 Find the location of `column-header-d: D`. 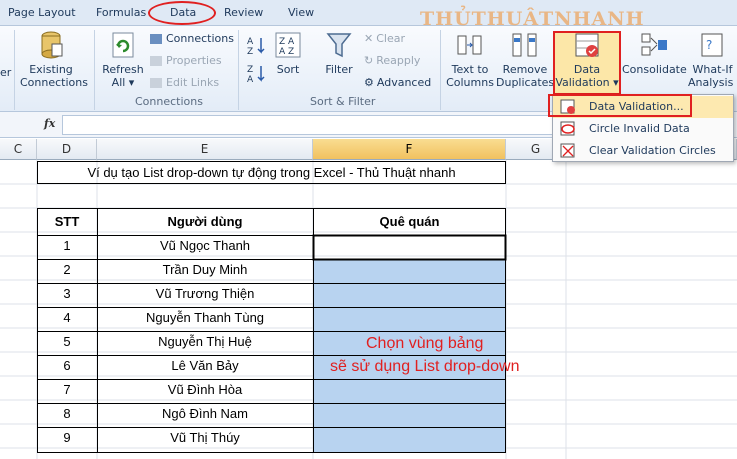

column-header-d: D is located at coordinates (67, 149).